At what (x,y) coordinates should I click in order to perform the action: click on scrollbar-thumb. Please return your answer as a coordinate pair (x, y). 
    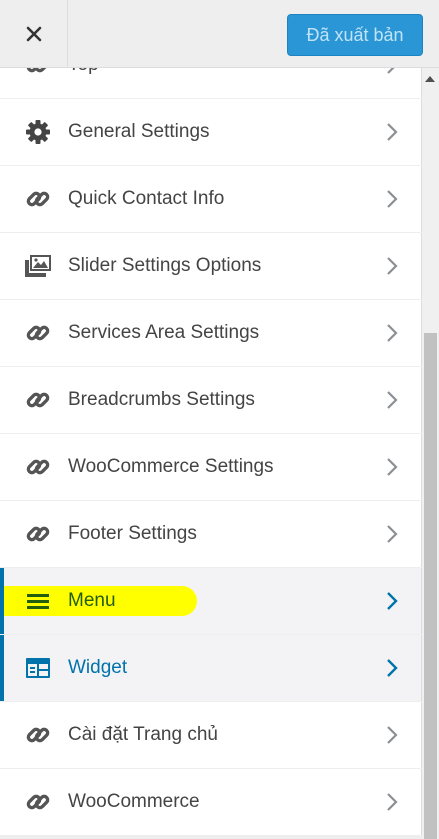
    Looking at the image, I should click on (430, 586).